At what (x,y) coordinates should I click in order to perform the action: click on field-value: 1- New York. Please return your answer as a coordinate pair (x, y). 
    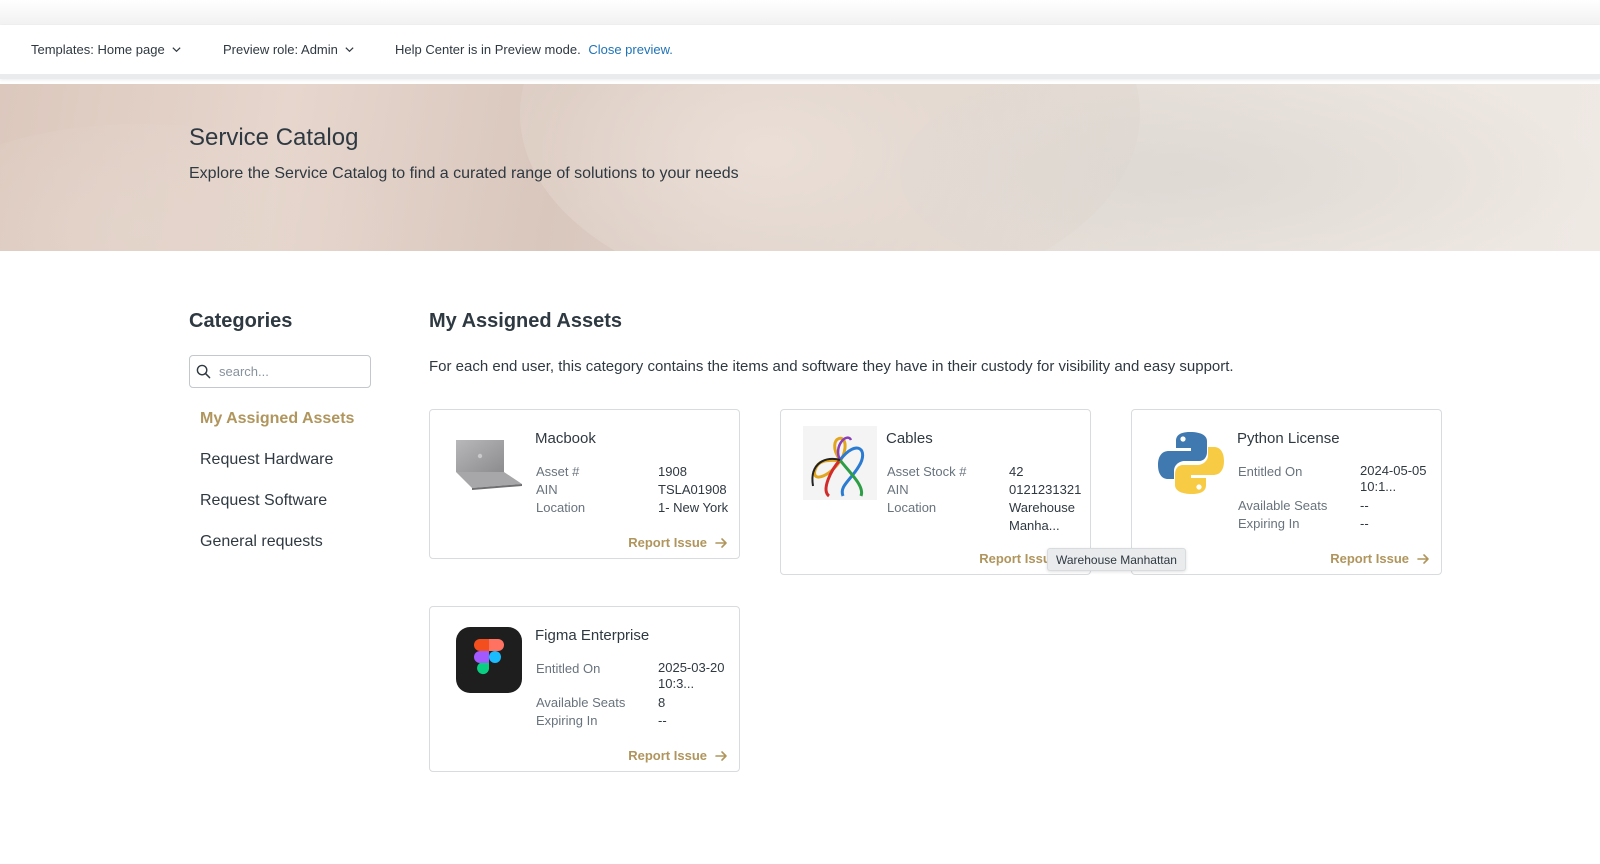
    Looking at the image, I should click on (693, 507).